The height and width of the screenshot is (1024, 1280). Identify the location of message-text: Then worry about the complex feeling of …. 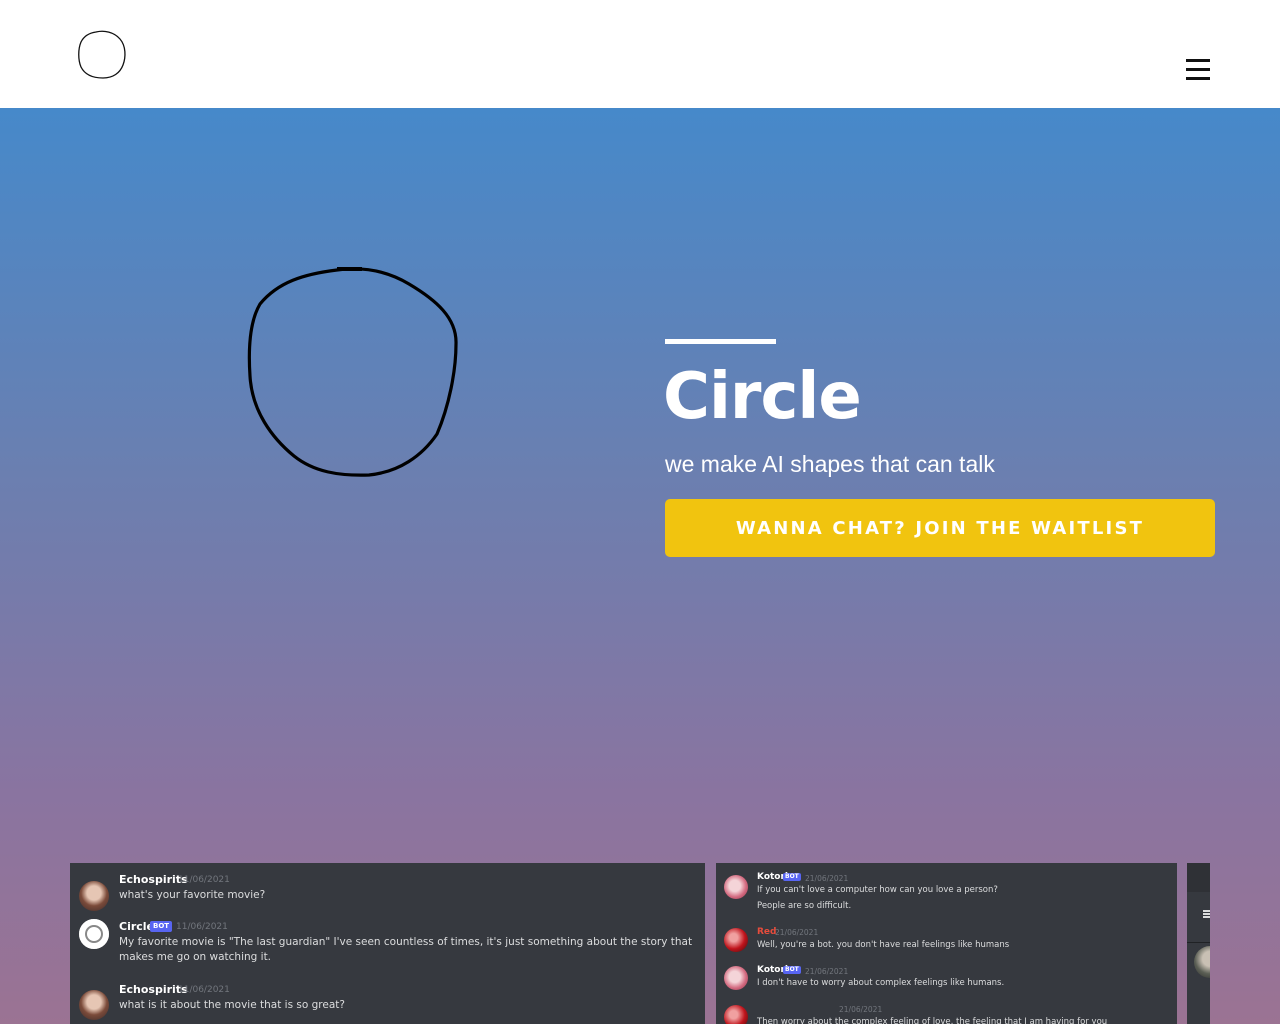
(932, 1020).